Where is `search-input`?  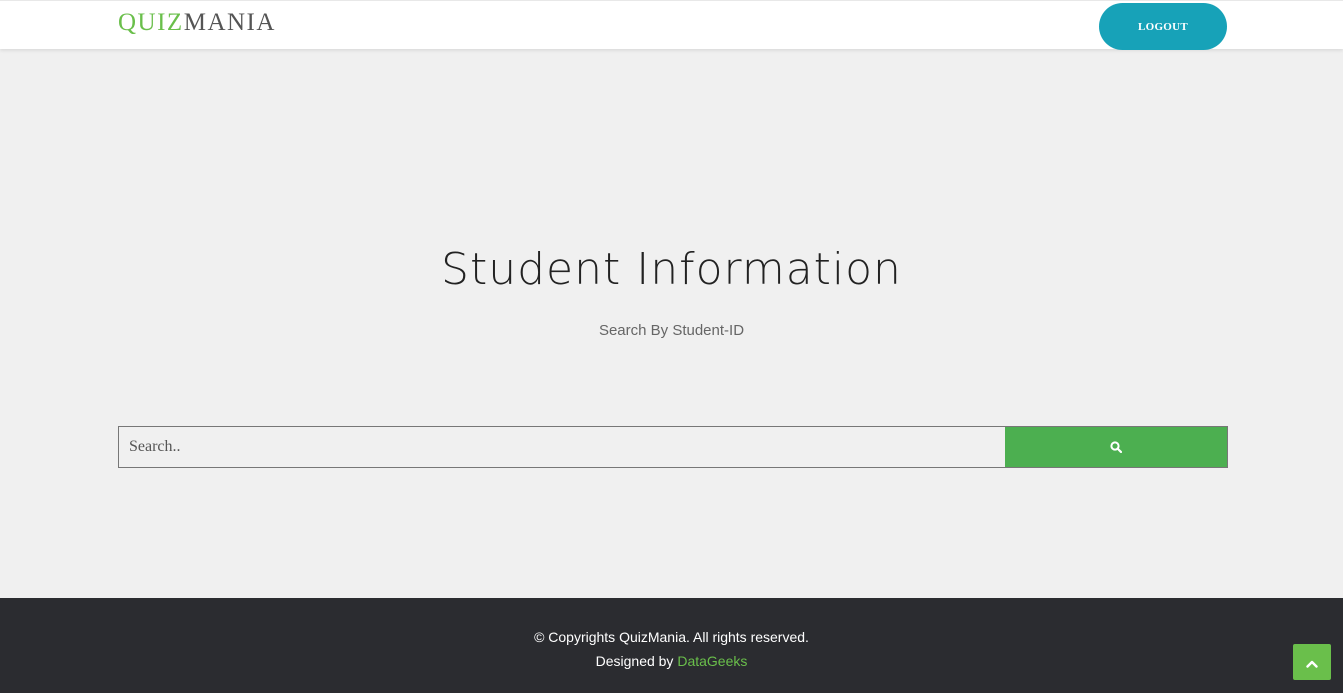
search-input is located at coordinates (562, 447).